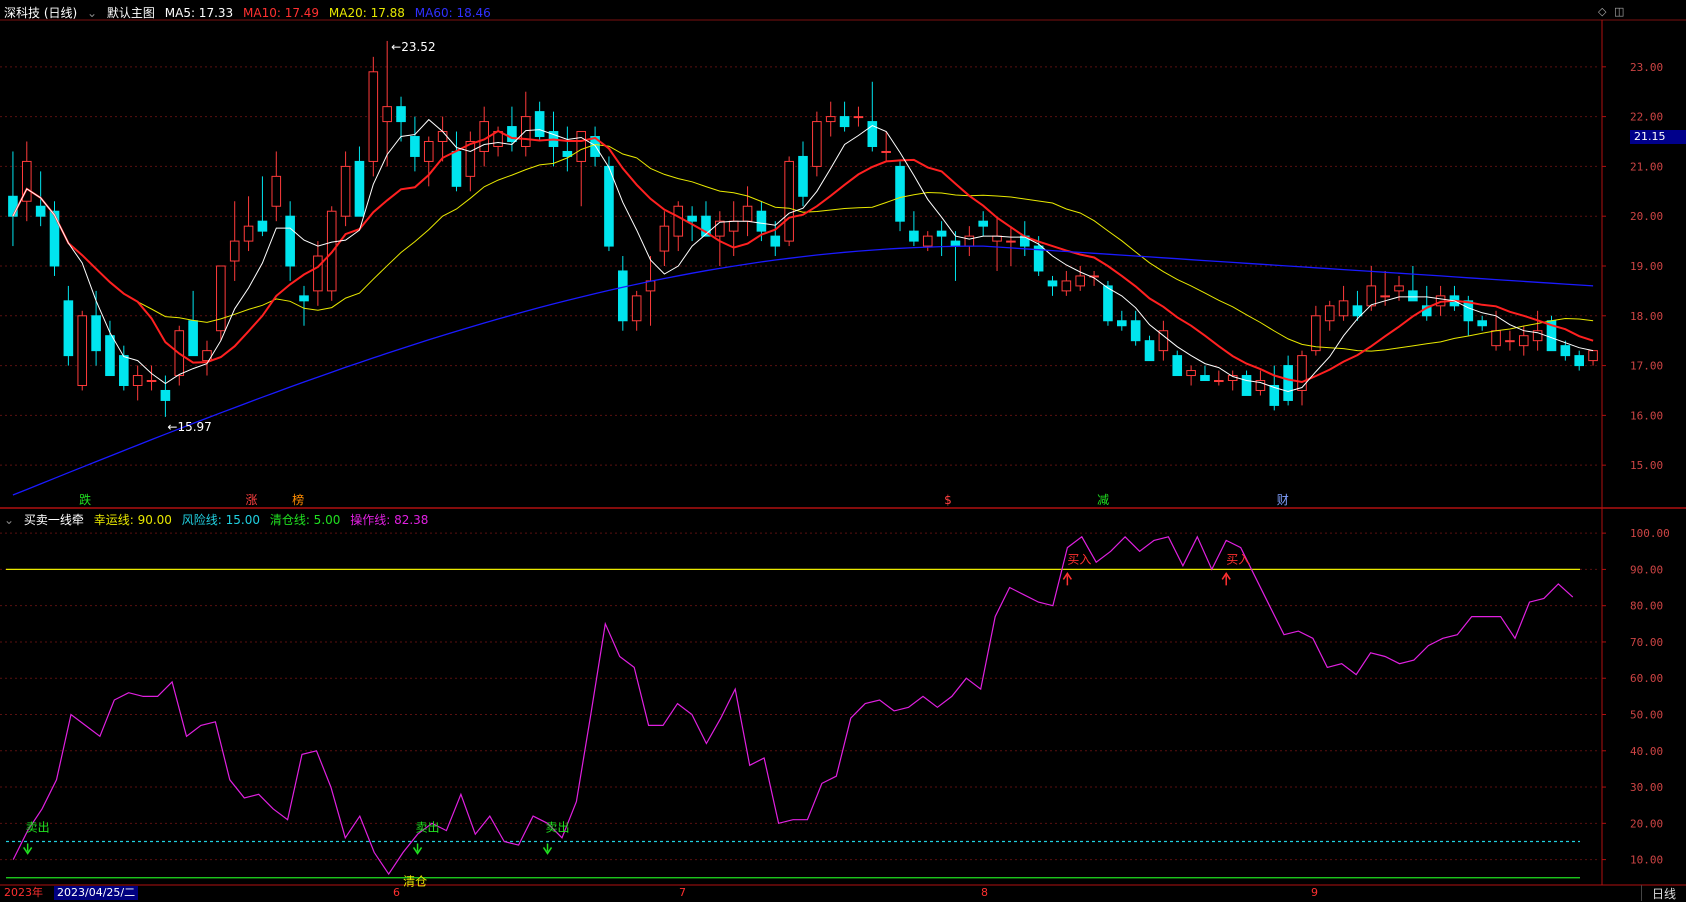 The width and height of the screenshot is (1686, 902). What do you see at coordinates (396, 892) in the screenshot?
I see `month-label-6: 6` at bounding box center [396, 892].